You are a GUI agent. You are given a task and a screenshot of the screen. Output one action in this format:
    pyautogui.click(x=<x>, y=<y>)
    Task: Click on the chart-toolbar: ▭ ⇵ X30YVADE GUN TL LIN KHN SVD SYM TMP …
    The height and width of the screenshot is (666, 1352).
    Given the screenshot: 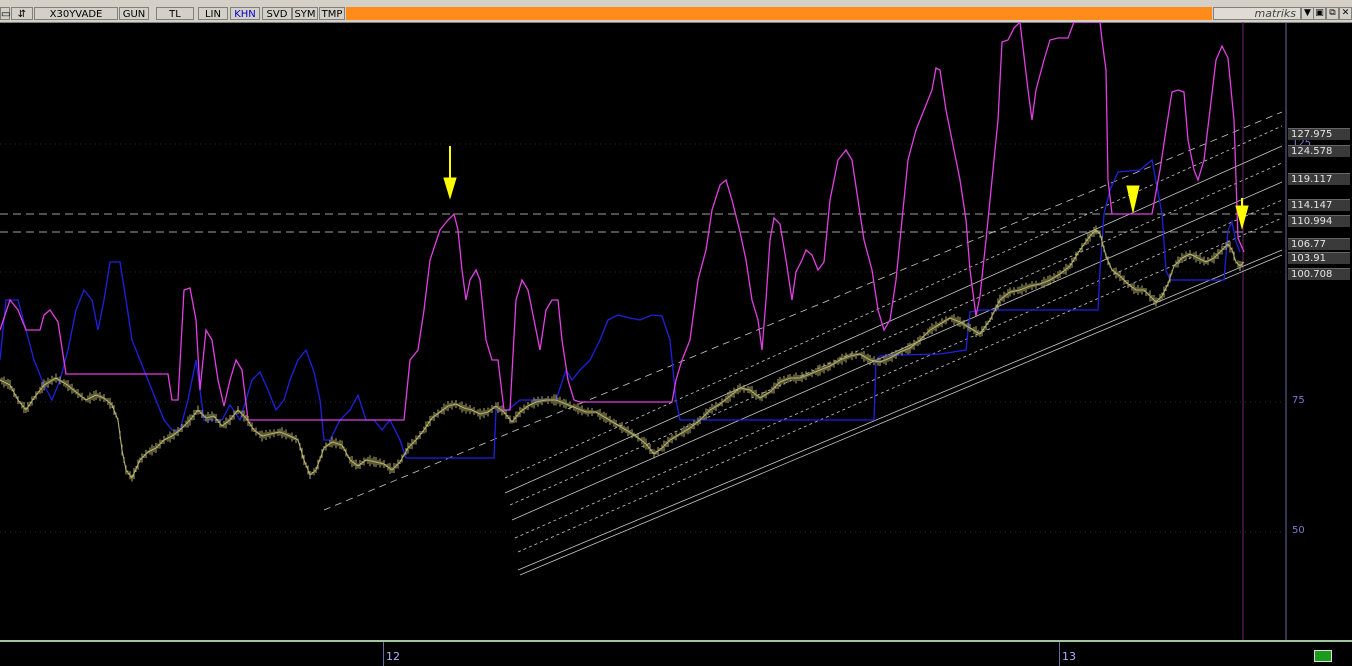 What is the action you would take?
    pyautogui.click(x=676, y=11)
    